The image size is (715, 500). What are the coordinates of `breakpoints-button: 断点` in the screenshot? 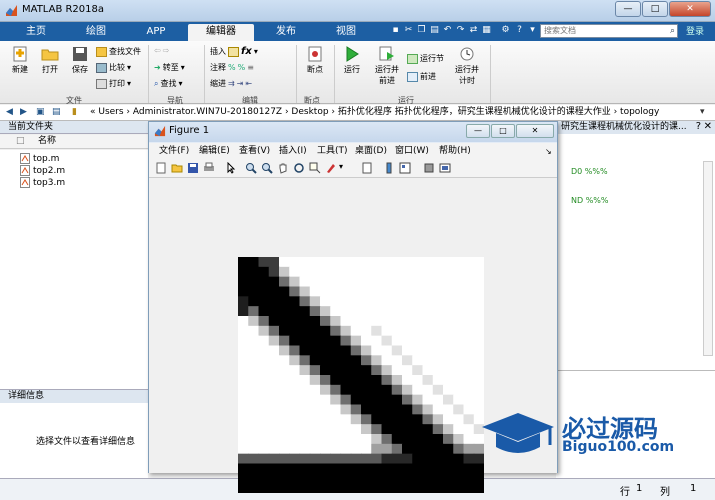 It's located at (315, 60).